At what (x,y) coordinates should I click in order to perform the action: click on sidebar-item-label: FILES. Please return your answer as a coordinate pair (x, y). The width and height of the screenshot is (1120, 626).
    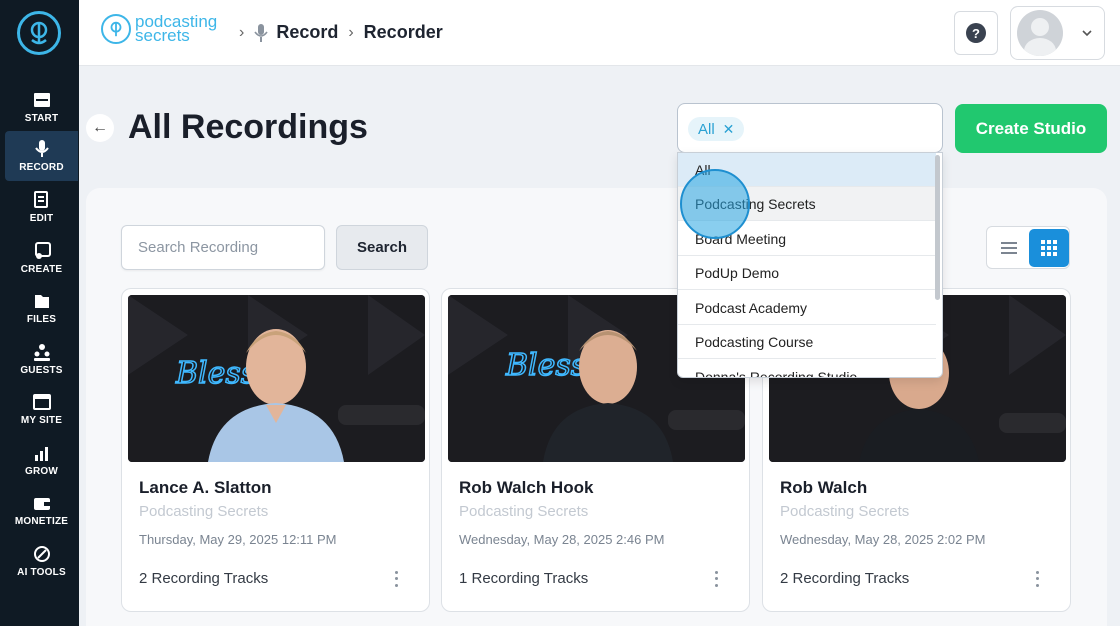
    Looking at the image, I should click on (41, 319).